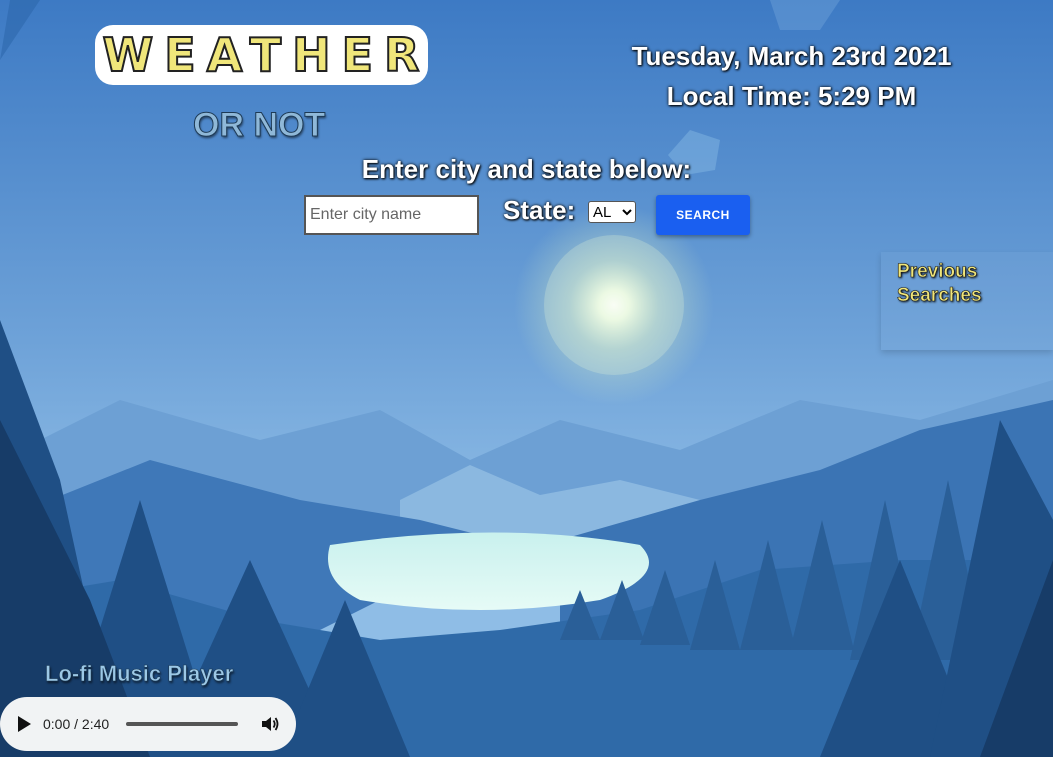  I want to click on search-prompt: Enter city and state below:, so click(526, 169).